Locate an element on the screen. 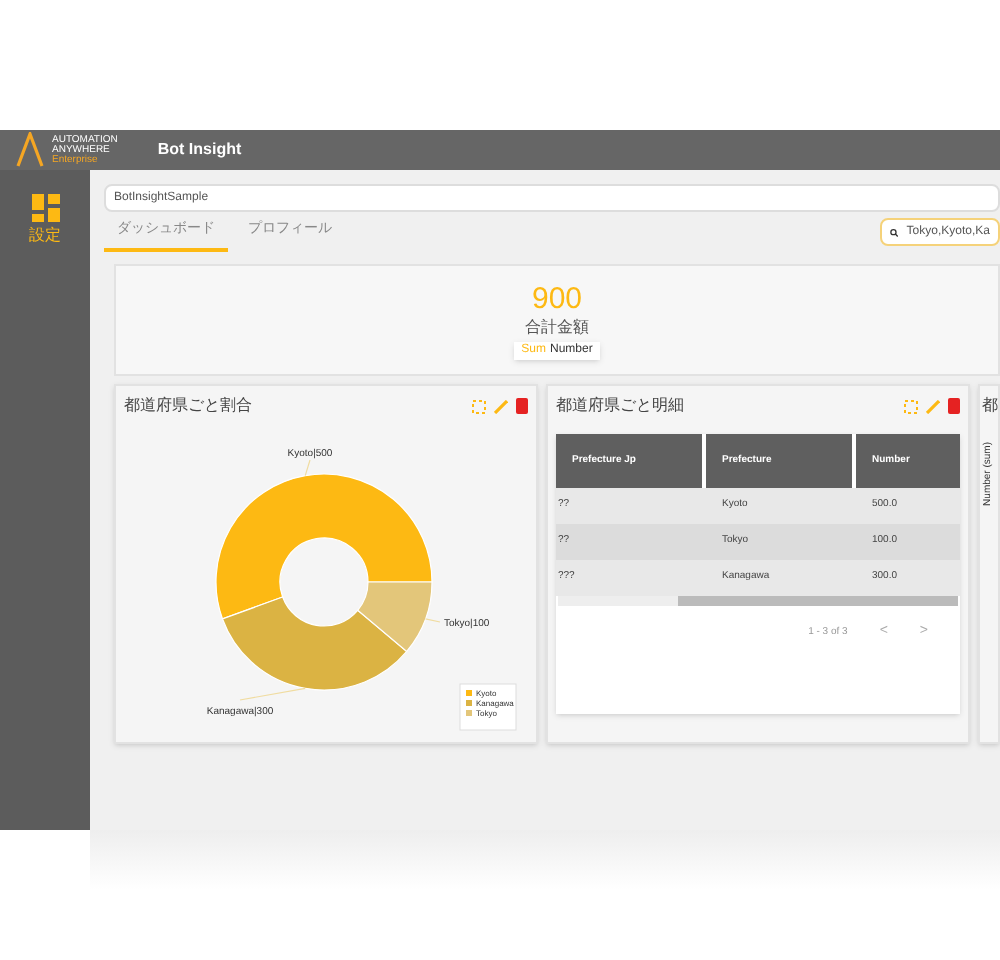 This screenshot has width=1000, height=960. summary-value: 900 is located at coordinates (557, 298).